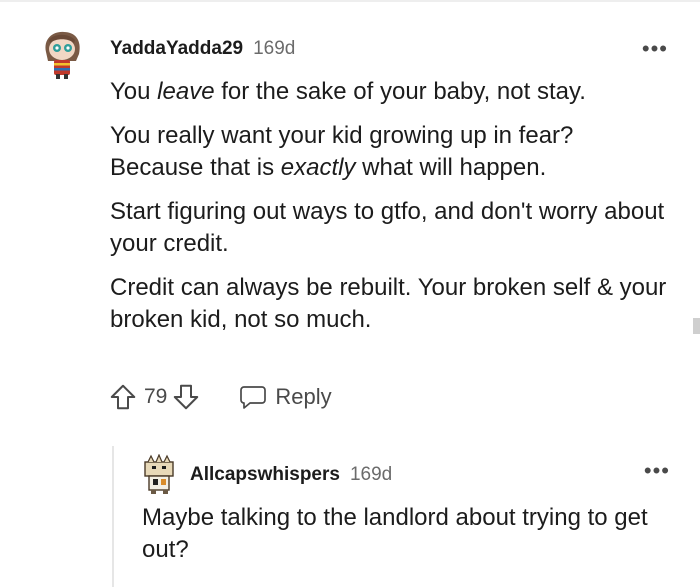  Describe the element at coordinates (303, 396) in the screenshot. I see `reply-label: Reply` at that location.